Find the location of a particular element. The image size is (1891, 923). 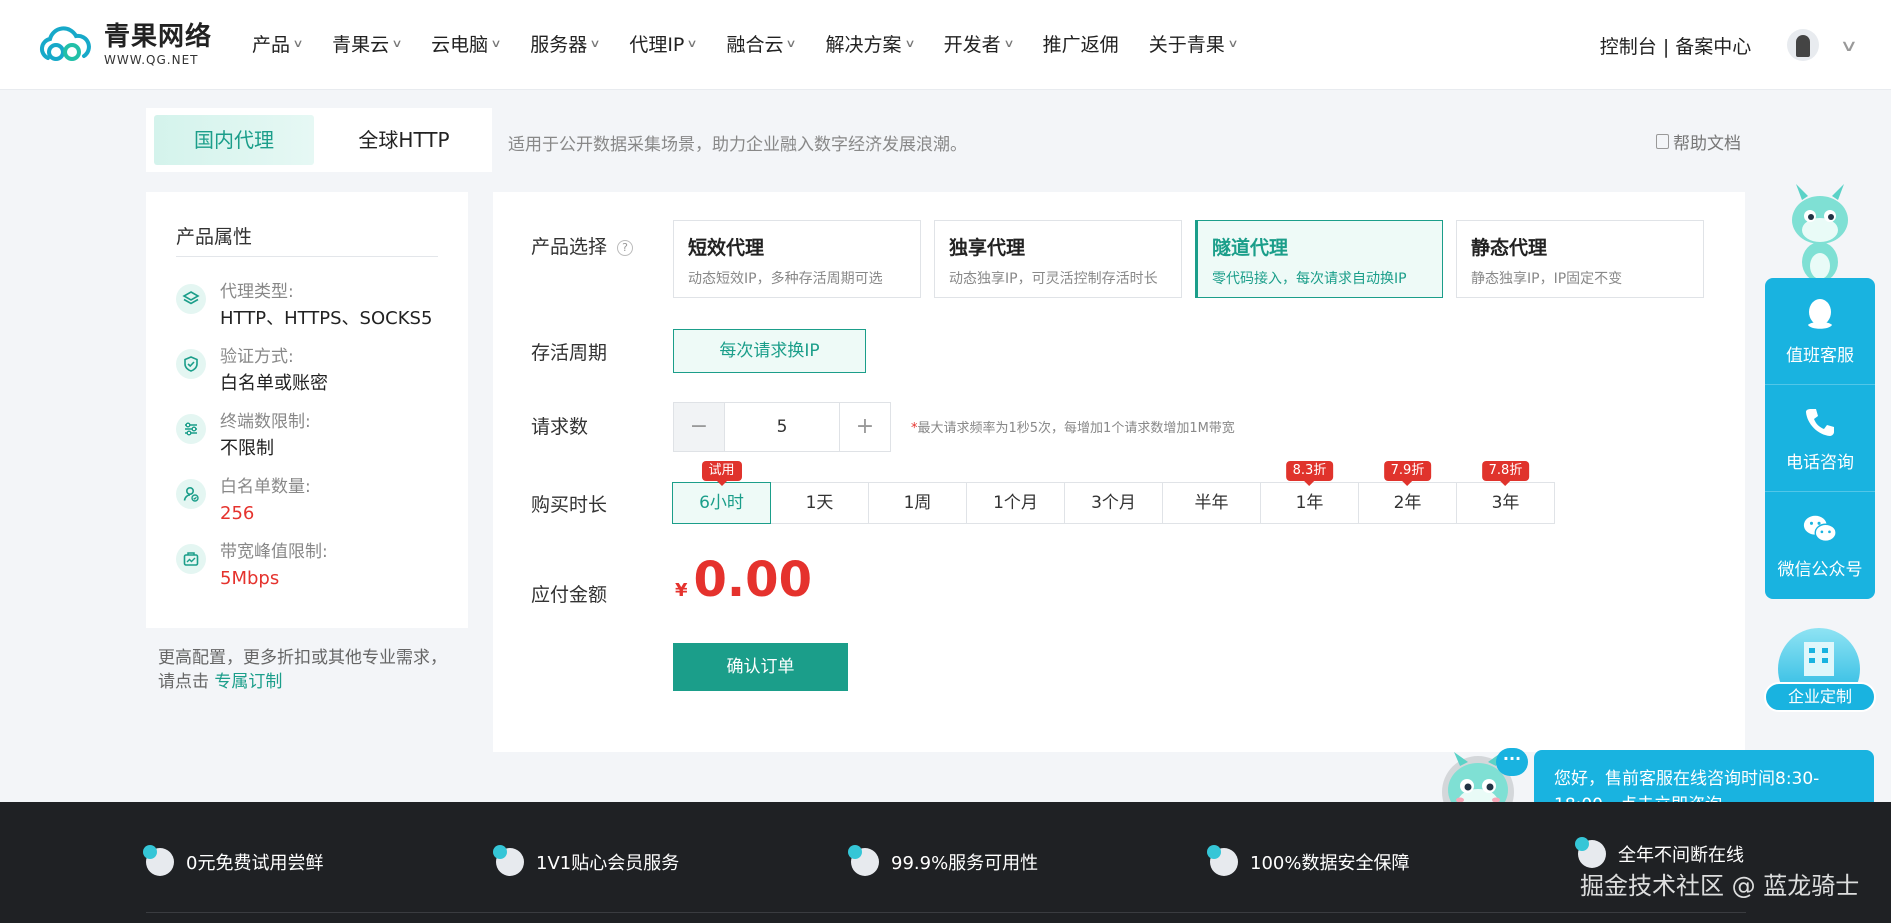

attr-label: 终端数限制: is located at coordinates (265, 422).